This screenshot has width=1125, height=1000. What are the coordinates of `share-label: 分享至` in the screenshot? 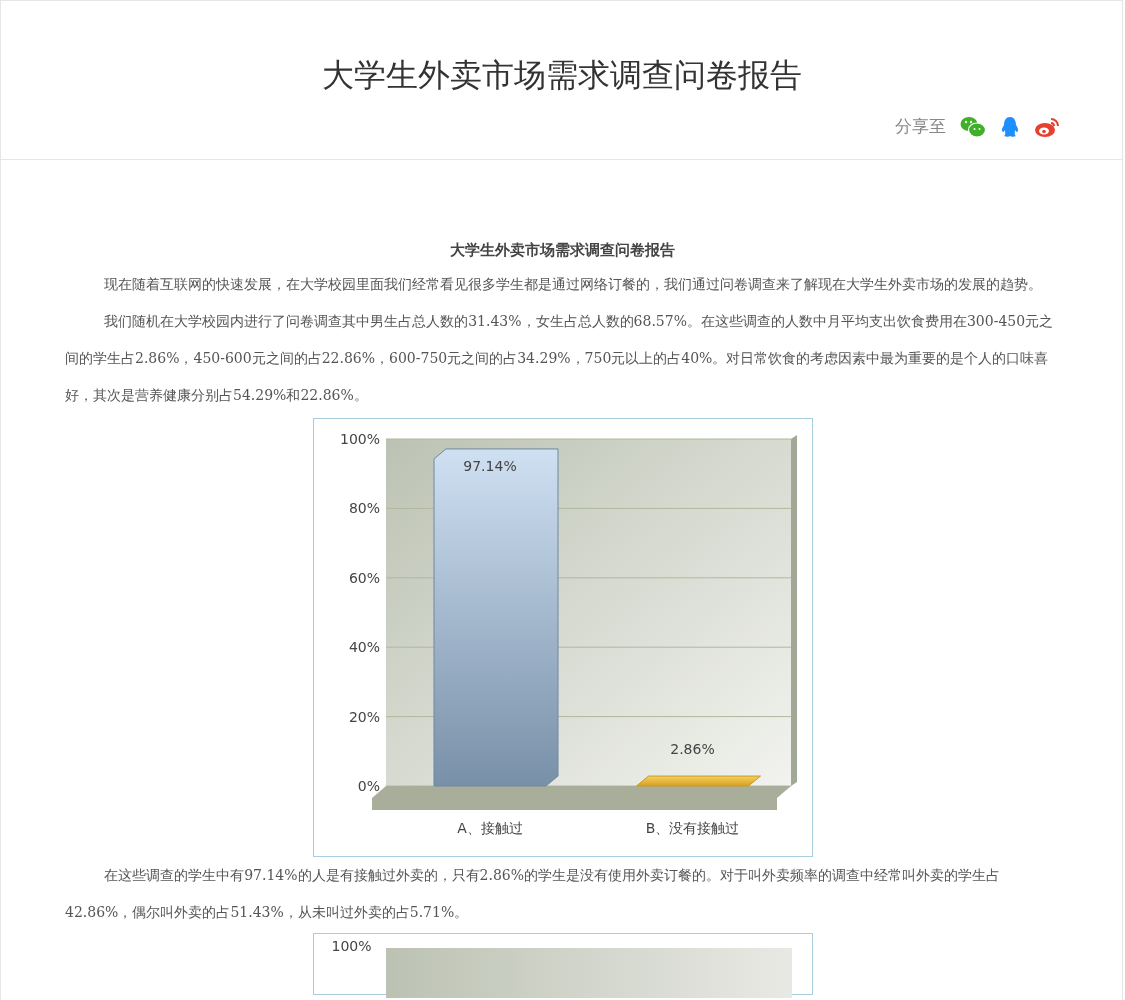 It's located at (920, 126).